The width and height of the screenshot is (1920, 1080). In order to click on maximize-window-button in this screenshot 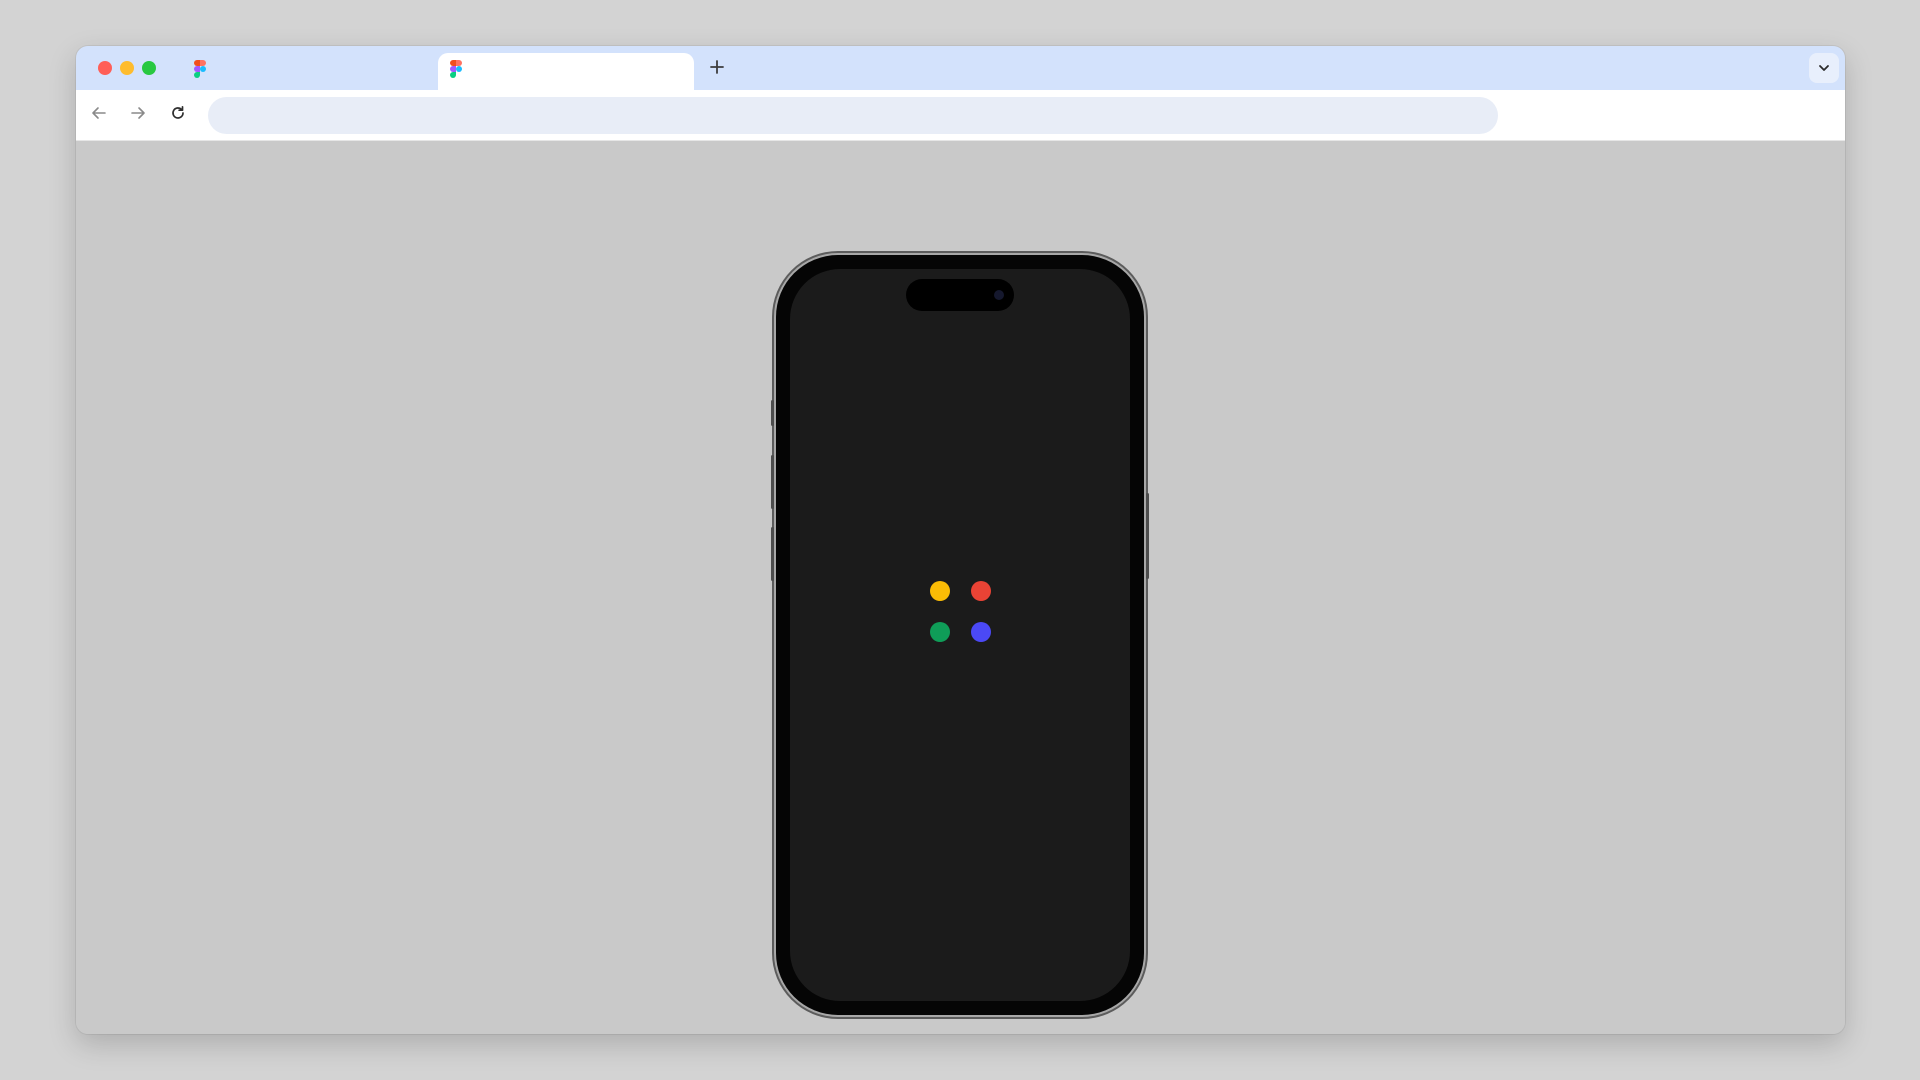, I will do `click(149, 68)`.